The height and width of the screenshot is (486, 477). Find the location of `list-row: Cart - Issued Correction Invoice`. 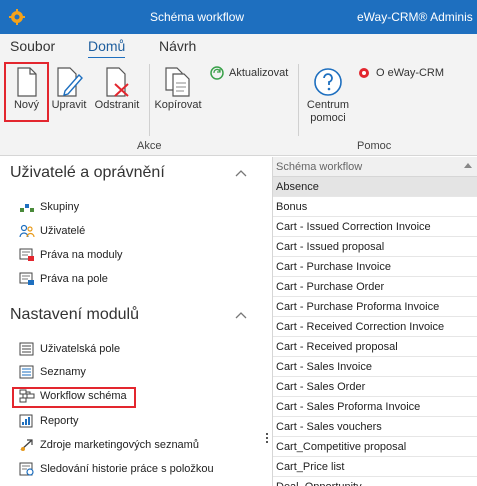

list-row: Cart - Issued Correction Invoice is located at coordinates (375, 227).